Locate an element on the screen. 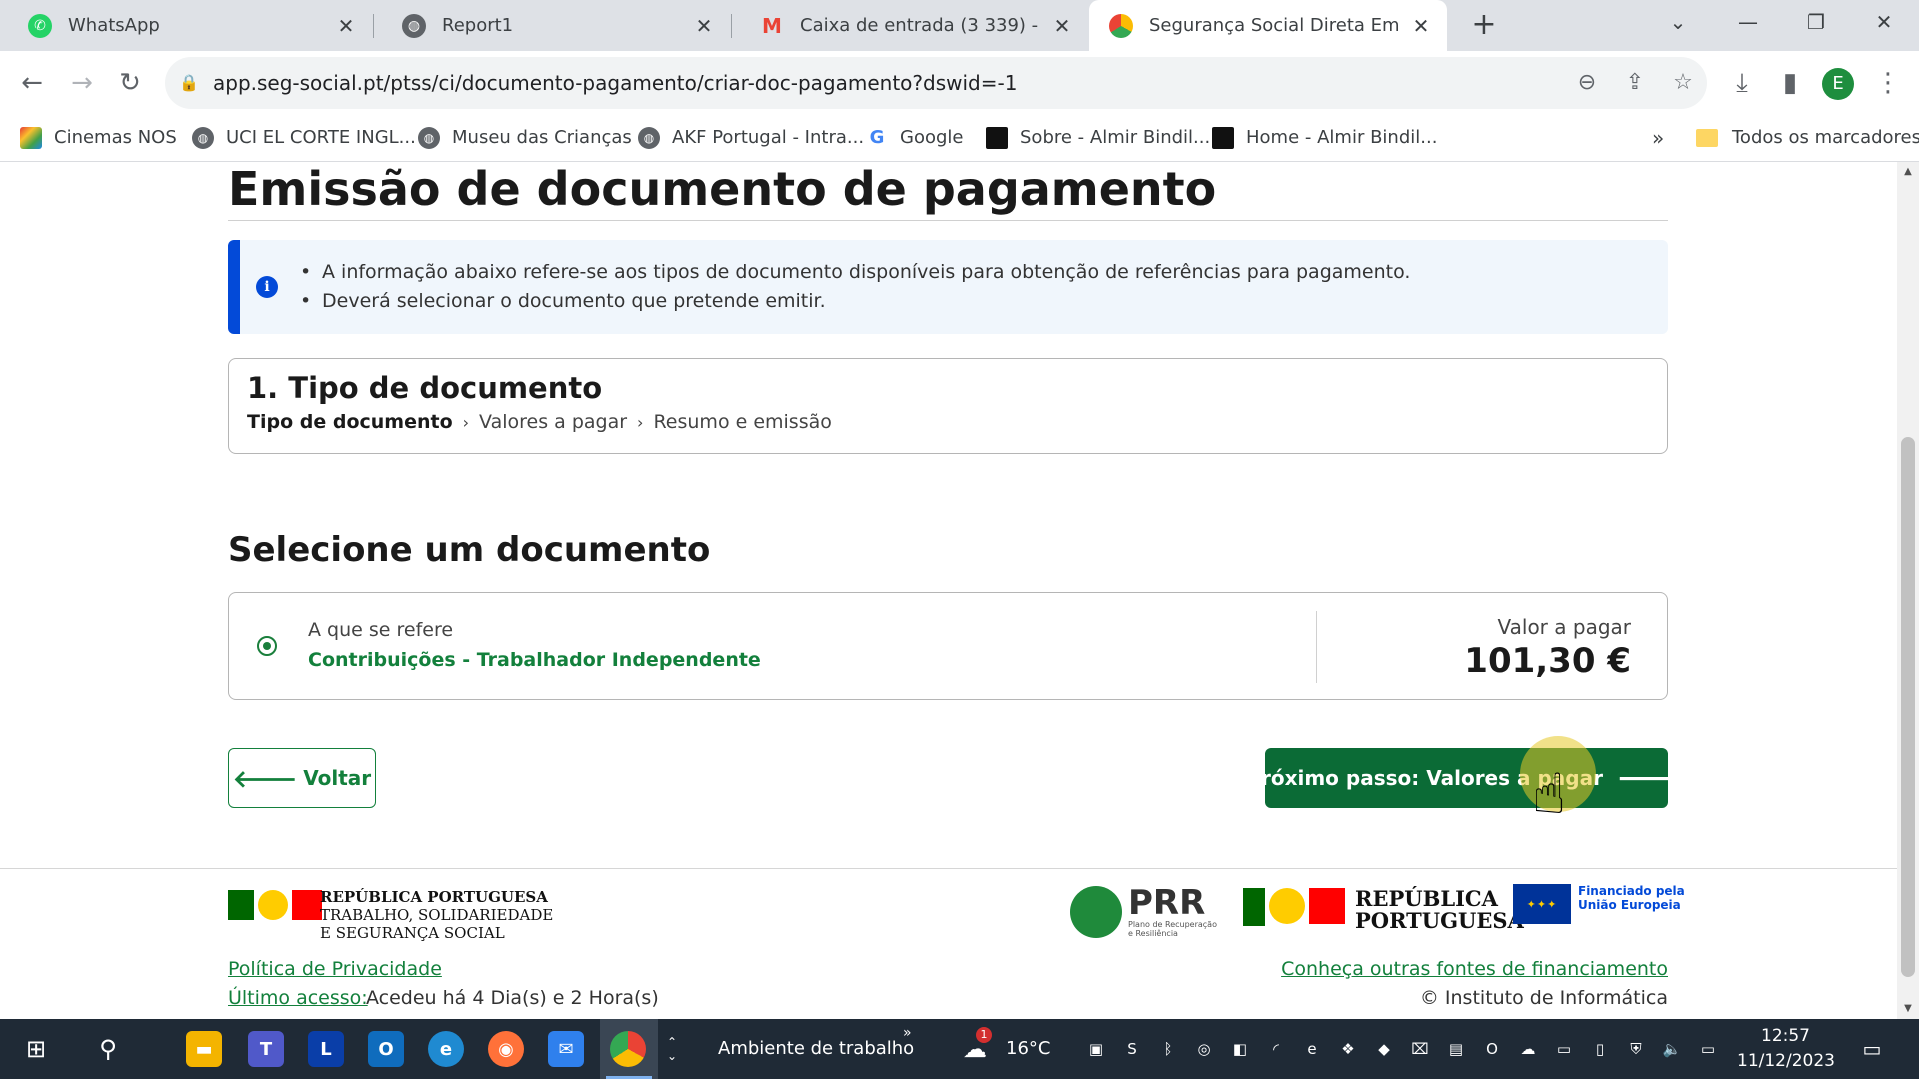 The image size is (1919, 1079). next-step-button: Próximo passo: Valores a pagar 🡒 is located at coordinates (1466, 778).